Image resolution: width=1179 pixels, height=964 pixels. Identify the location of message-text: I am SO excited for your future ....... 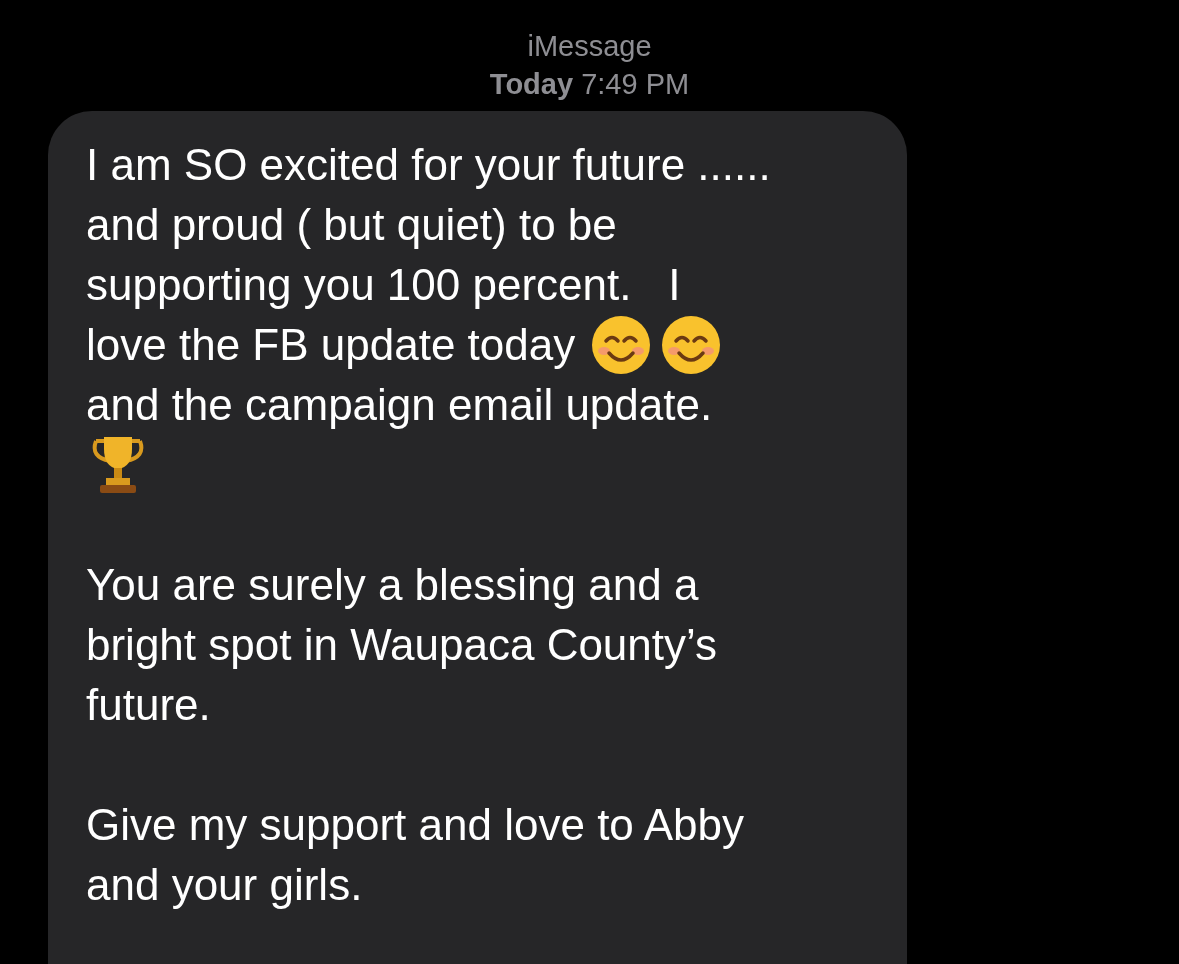
(428, 165).